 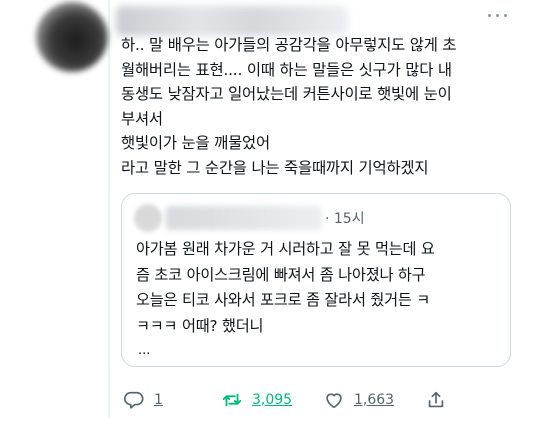 What do you see at coordinates (345, 219) in the screenshot?
I see `quote-timestamp: · 15시` at bounding box center [345, 219].